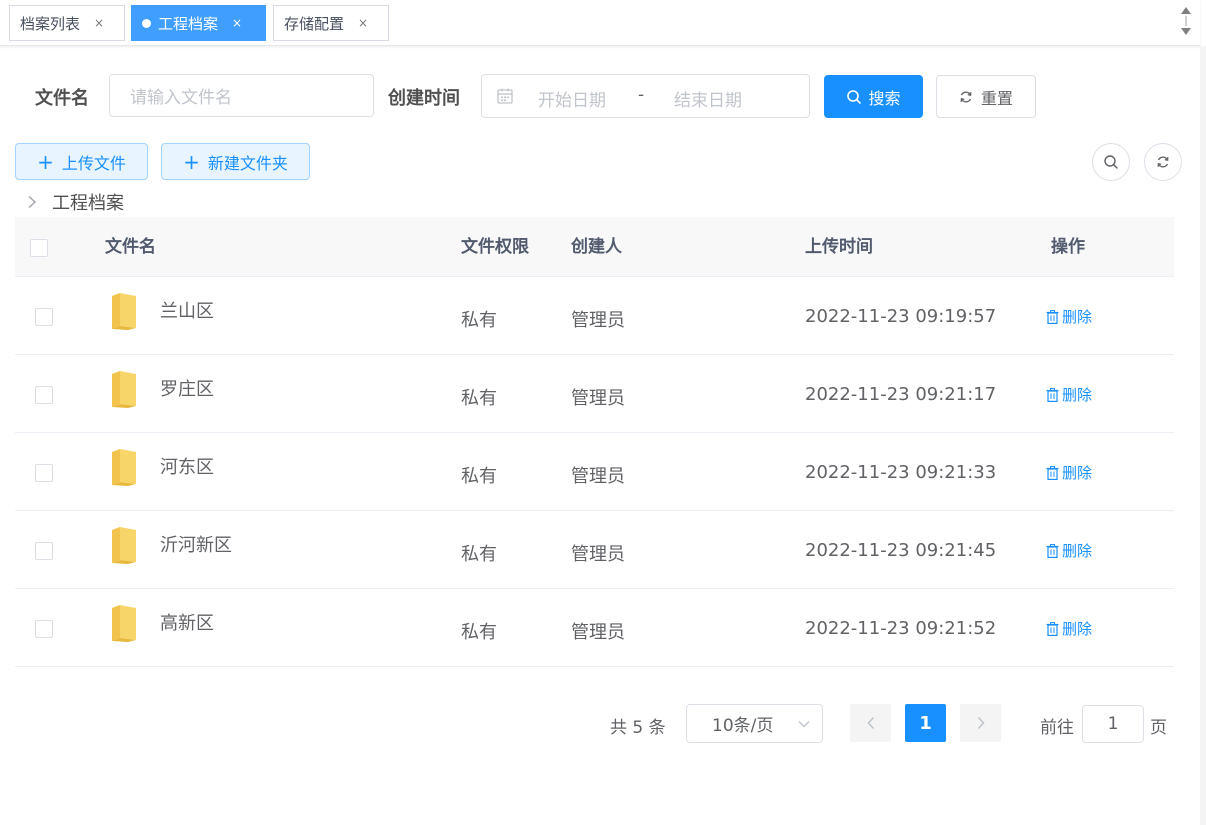 The height and width of the screenshot is (825, 1206). What do you see at coordinates (901, 628) in the screenshot?
I see `upload-time-cell: 2022-11-23 09:21:52` at bounding box center [901, 628].